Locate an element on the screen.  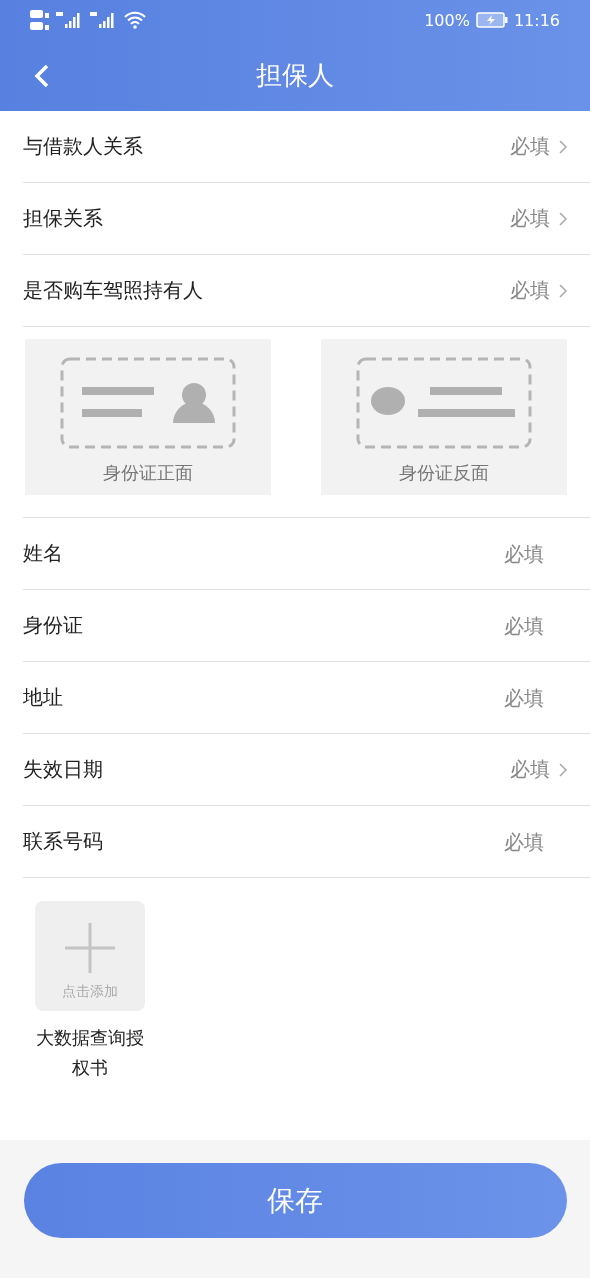
plus-icon is located at coordinates (90, 948).